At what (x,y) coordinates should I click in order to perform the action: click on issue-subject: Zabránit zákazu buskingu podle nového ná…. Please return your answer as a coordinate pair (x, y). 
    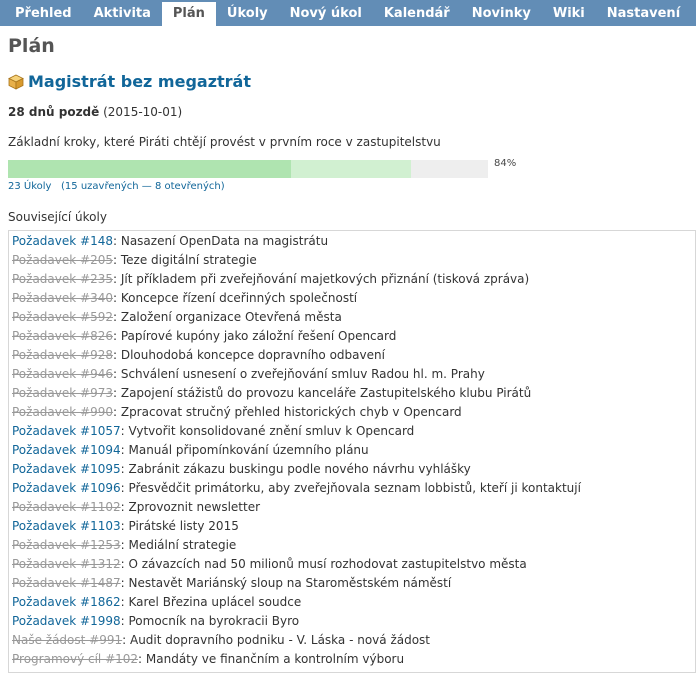
    Looking at the image, I should click on (299, 469).